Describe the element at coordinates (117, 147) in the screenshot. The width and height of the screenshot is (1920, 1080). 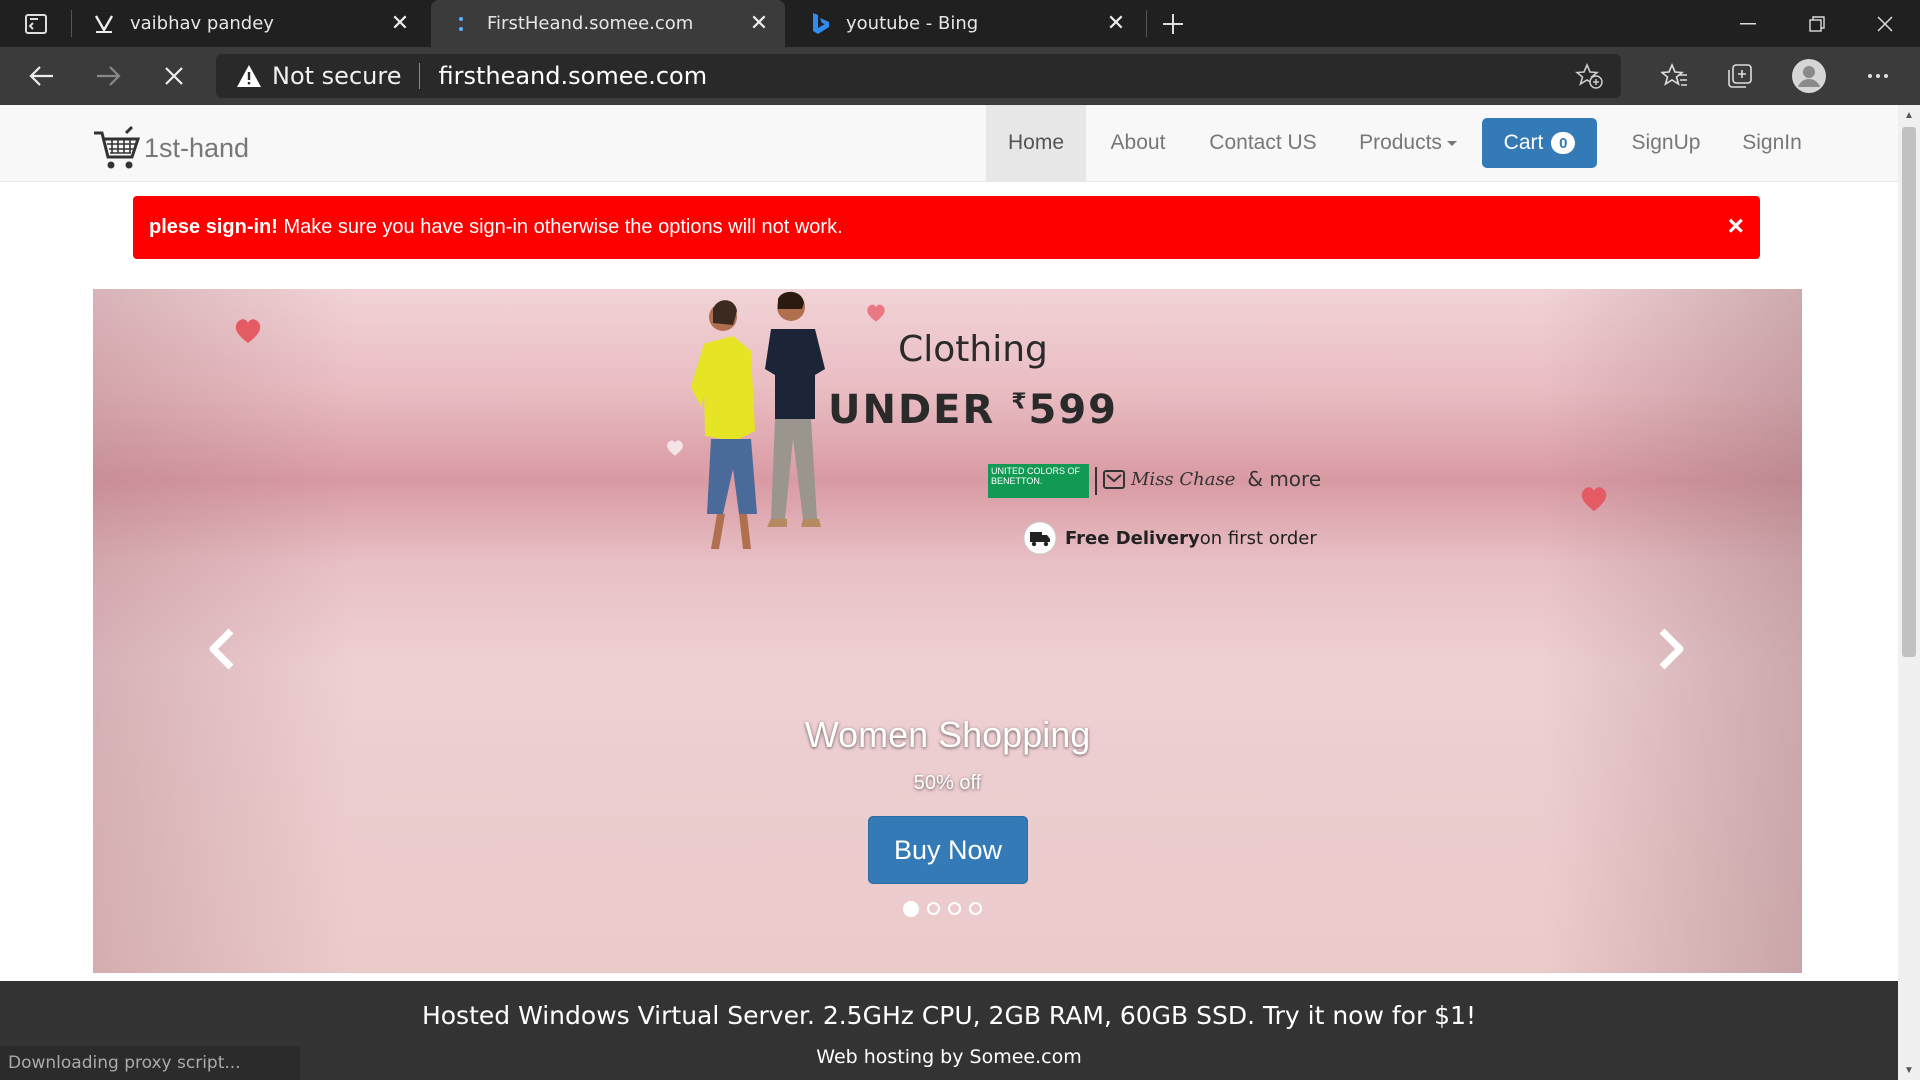
I see `shopping-cart-icon` at that location.